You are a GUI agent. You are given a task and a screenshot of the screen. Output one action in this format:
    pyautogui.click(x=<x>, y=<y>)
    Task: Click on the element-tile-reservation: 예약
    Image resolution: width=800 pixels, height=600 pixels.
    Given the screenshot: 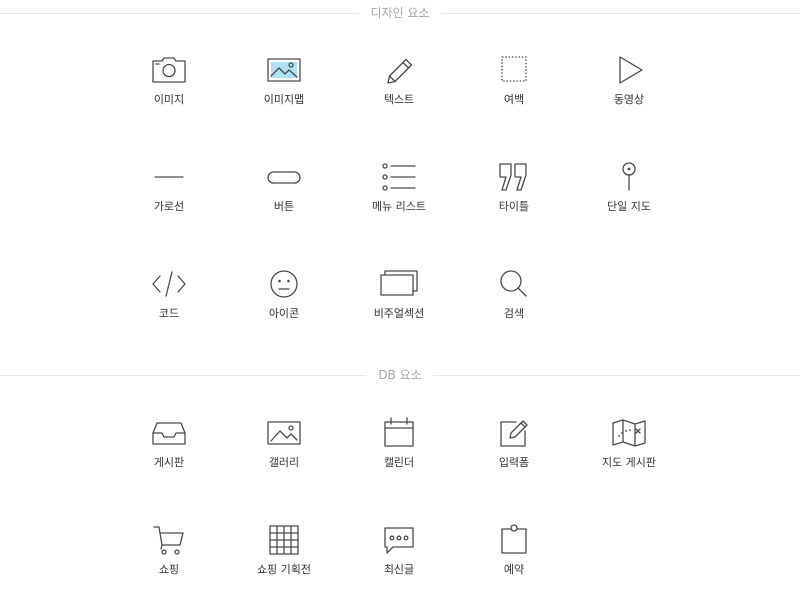 What is the action you would take?
    pyautogui.click(x=514, y=560)
    